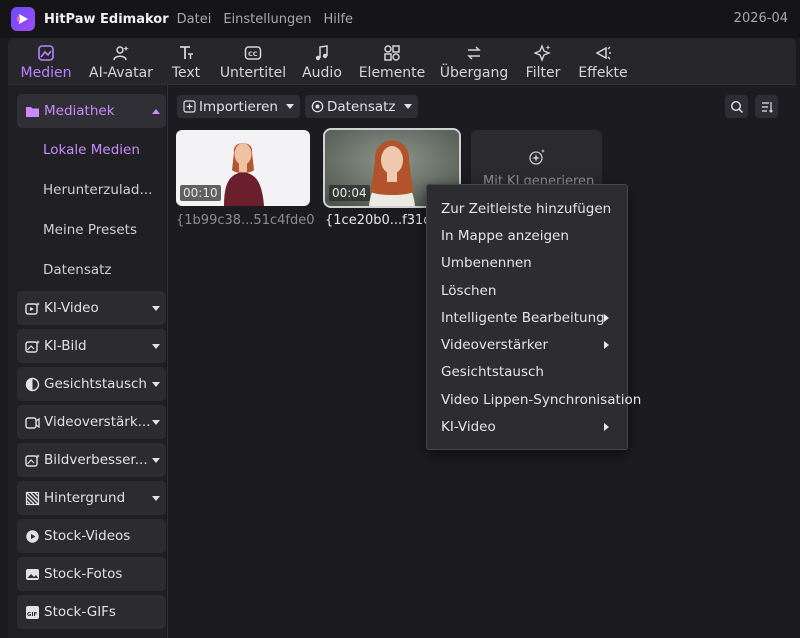  Describe the element at coordinates (23, 19) in the screenshot. I see `app-logo-icon` at that location.